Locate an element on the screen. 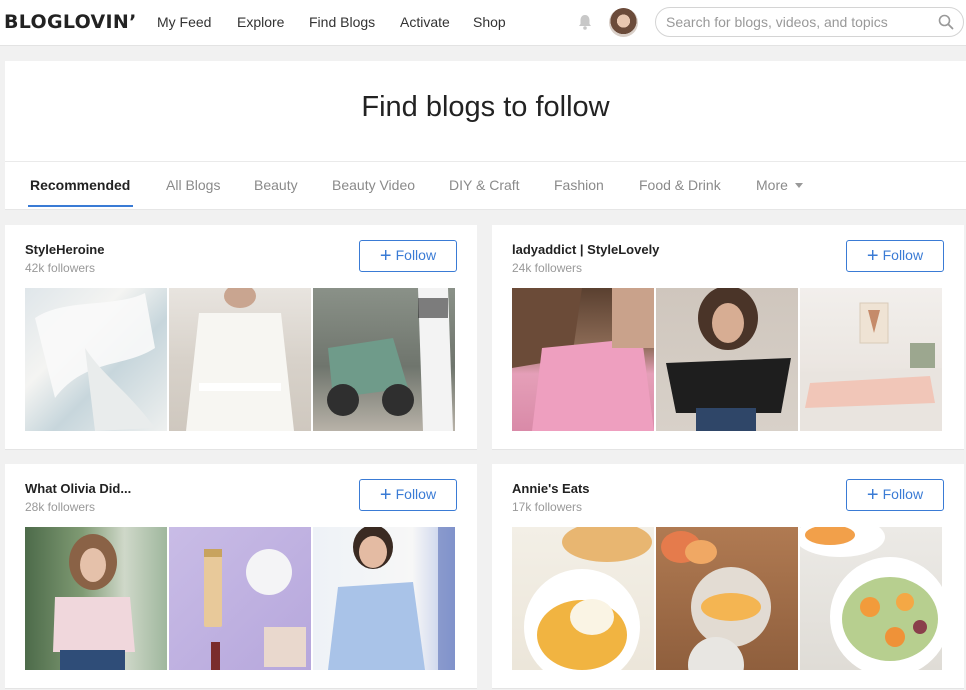 The width and height of the screenshot is (966, 690). tab-beauty-video: Beauty Video is located at coordinates (373, 185).